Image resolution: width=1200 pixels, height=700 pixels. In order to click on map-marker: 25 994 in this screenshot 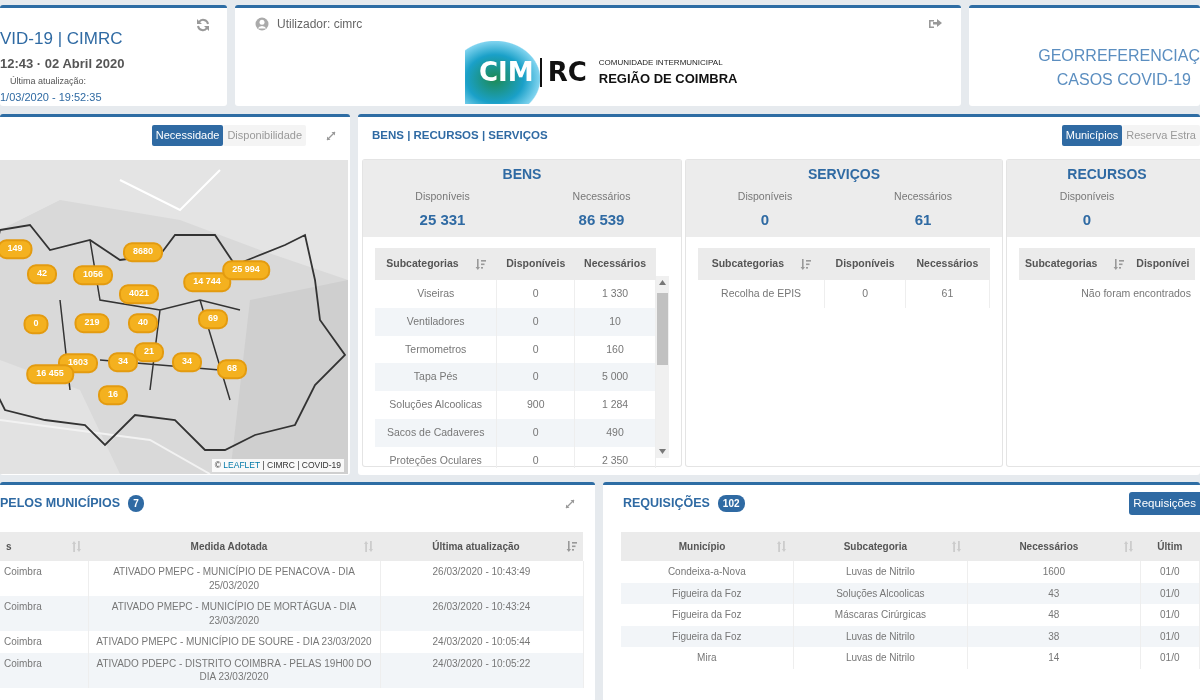, I will do `click(246, 270)`.